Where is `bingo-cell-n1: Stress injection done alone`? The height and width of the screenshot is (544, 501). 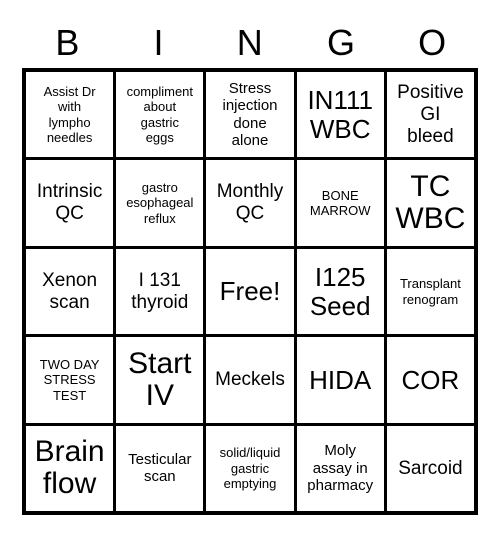
bingo-cell-n1: Stress injection done alone is located at coordinates (251, 115).